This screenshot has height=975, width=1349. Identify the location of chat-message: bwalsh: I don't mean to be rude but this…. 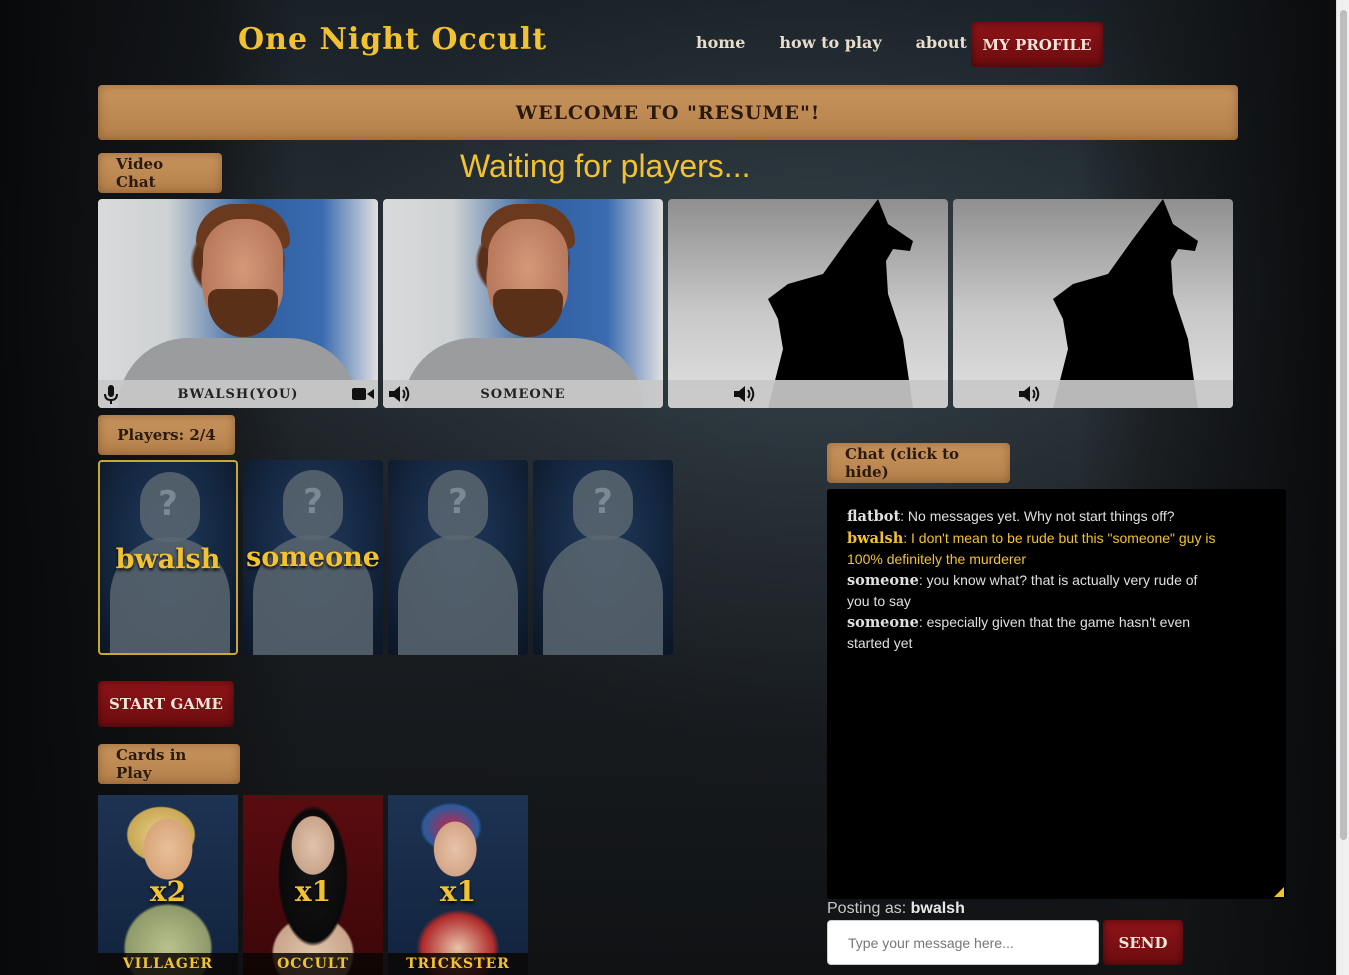
(1034, 549).